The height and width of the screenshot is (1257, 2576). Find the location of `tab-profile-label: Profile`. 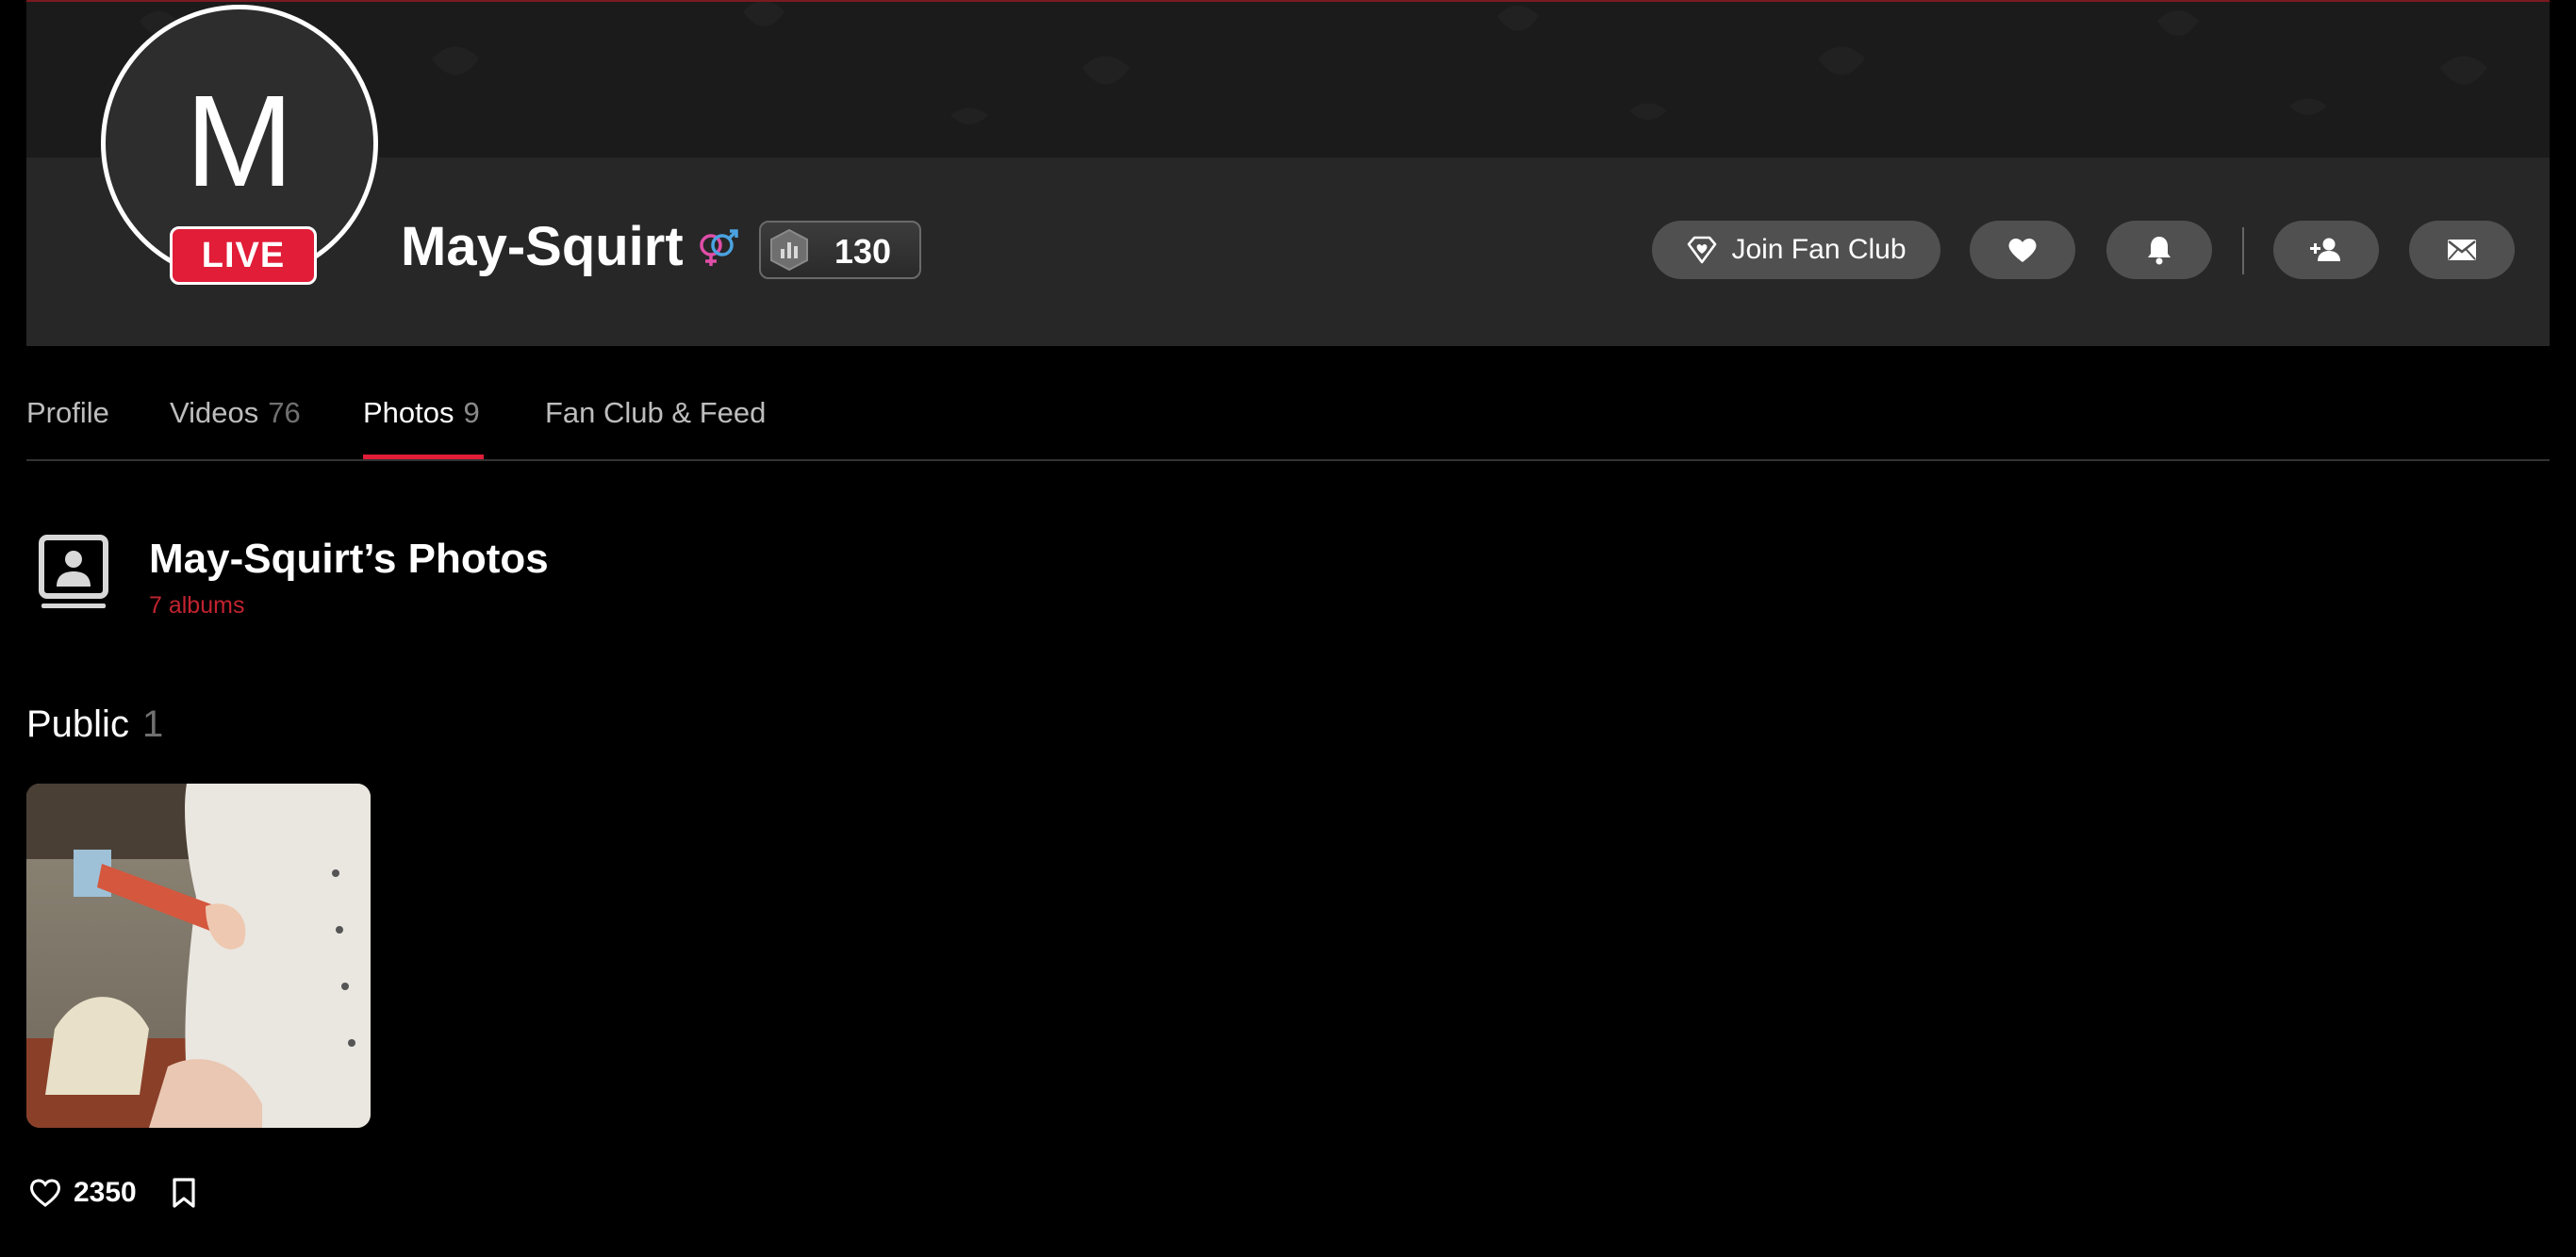

tab-profile-label: Profile is located at coordinates (67, 412).